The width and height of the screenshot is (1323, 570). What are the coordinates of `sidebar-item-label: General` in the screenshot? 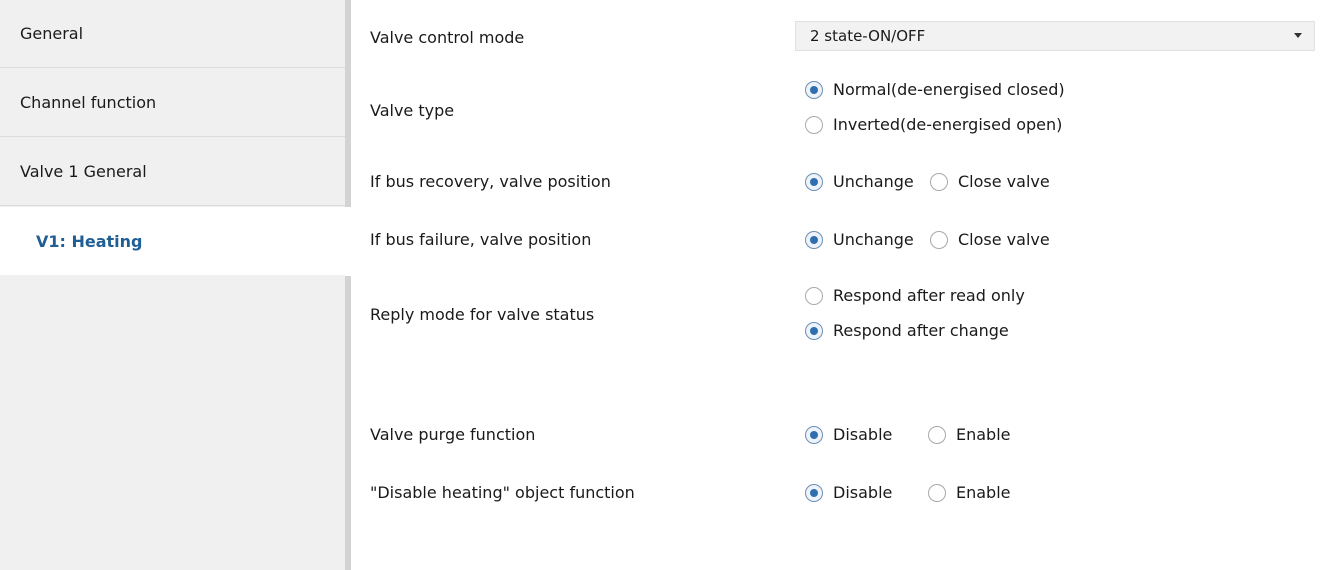 It's located at (52, 33).